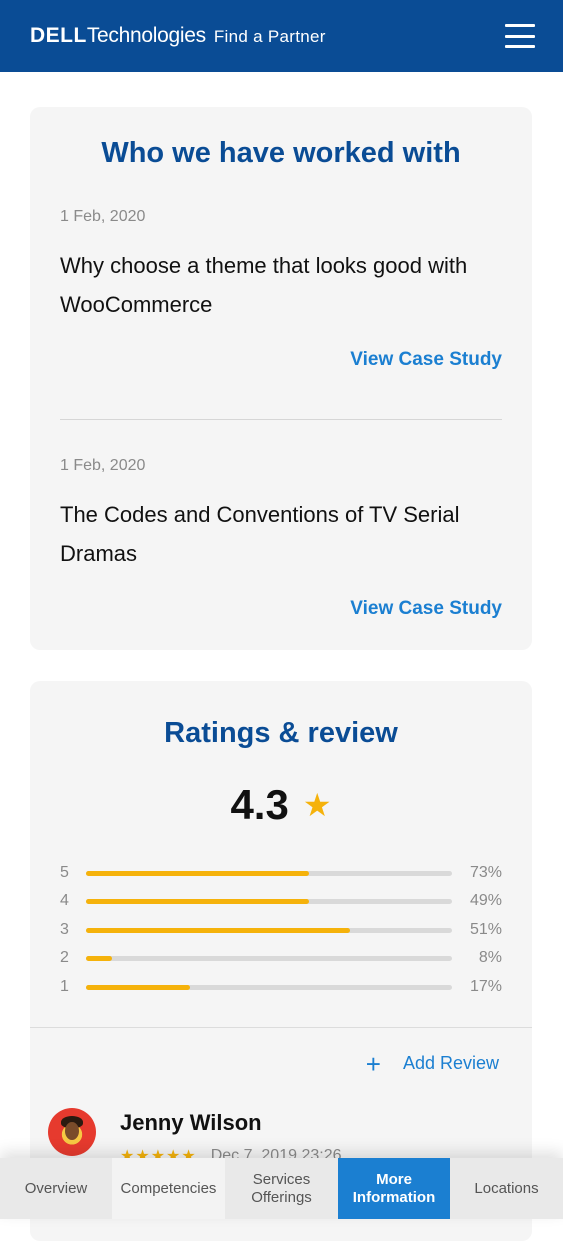 The width and height of the screenshot is (563, 1241). I want to click on rating-bar-row: 3 51%, so click(281, 930).